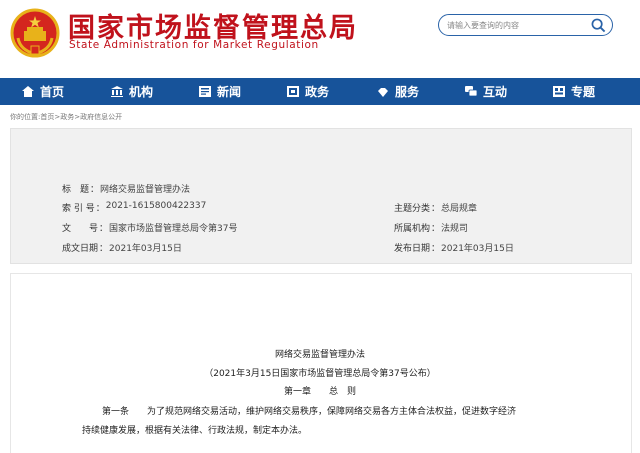 The height and width of the screenshot is (453, 640). Describe the element at coordinates (598, 25) in the screenshot. I see `search-icon` at that location.